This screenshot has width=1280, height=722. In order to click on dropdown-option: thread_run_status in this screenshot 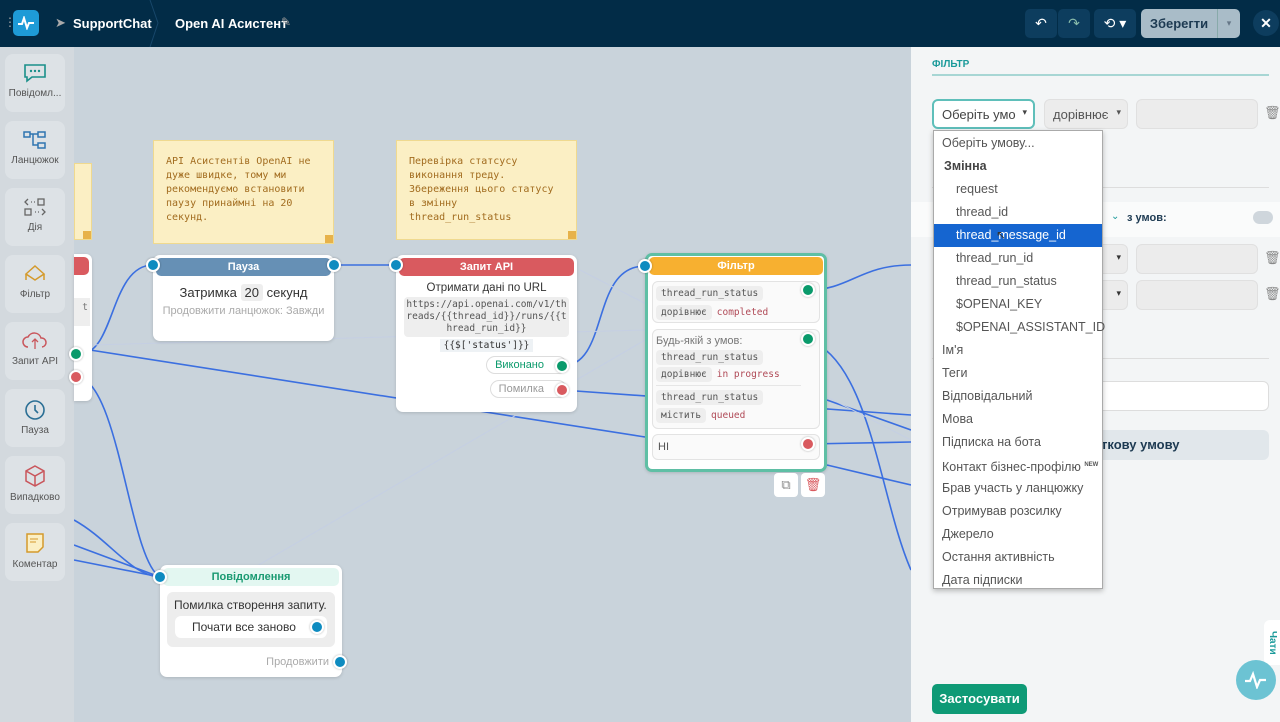, I will do `click(1018, 281)`.